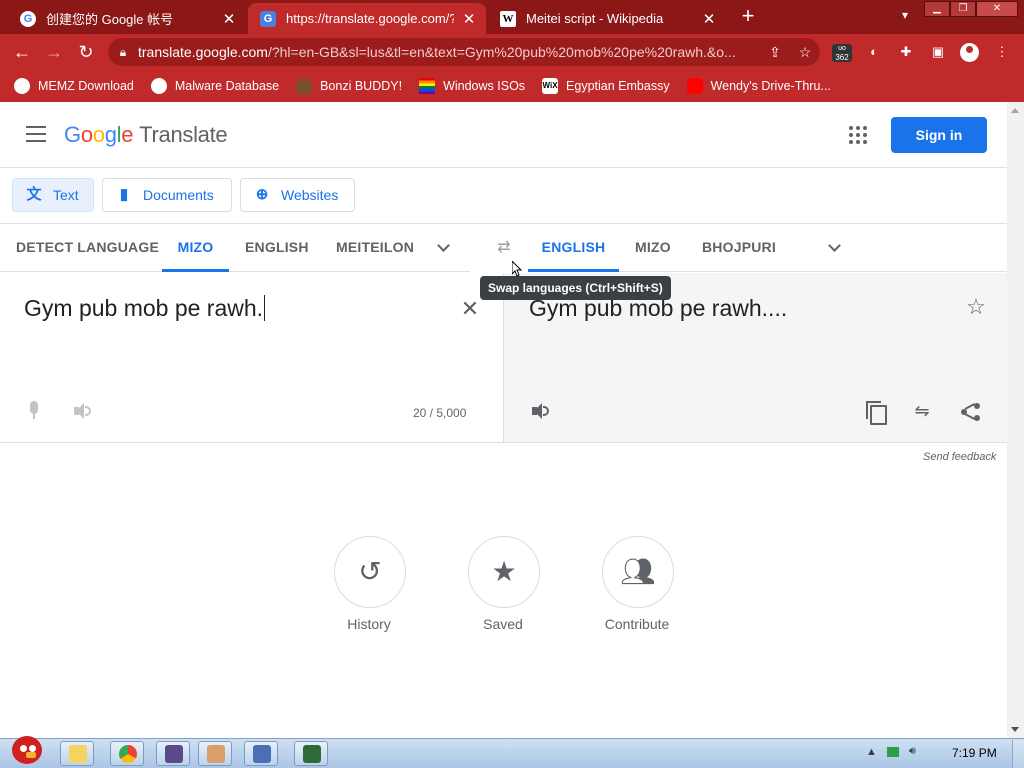 The image size is (1024, 768). I want to click on swap-languages-icon: ⇄, so click(504, 248).